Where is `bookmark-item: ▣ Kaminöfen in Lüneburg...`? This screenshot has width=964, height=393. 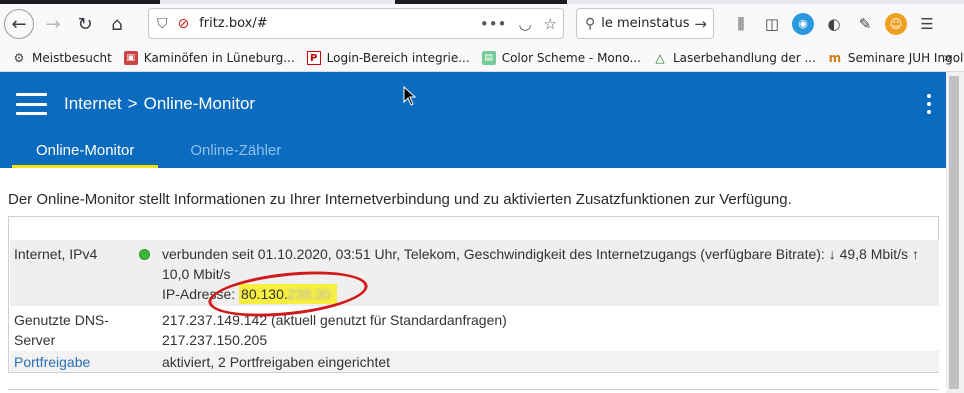 bookmark-item: ▣ Kaminöfen in Lüneburg... is located at coordinates (209, 57).